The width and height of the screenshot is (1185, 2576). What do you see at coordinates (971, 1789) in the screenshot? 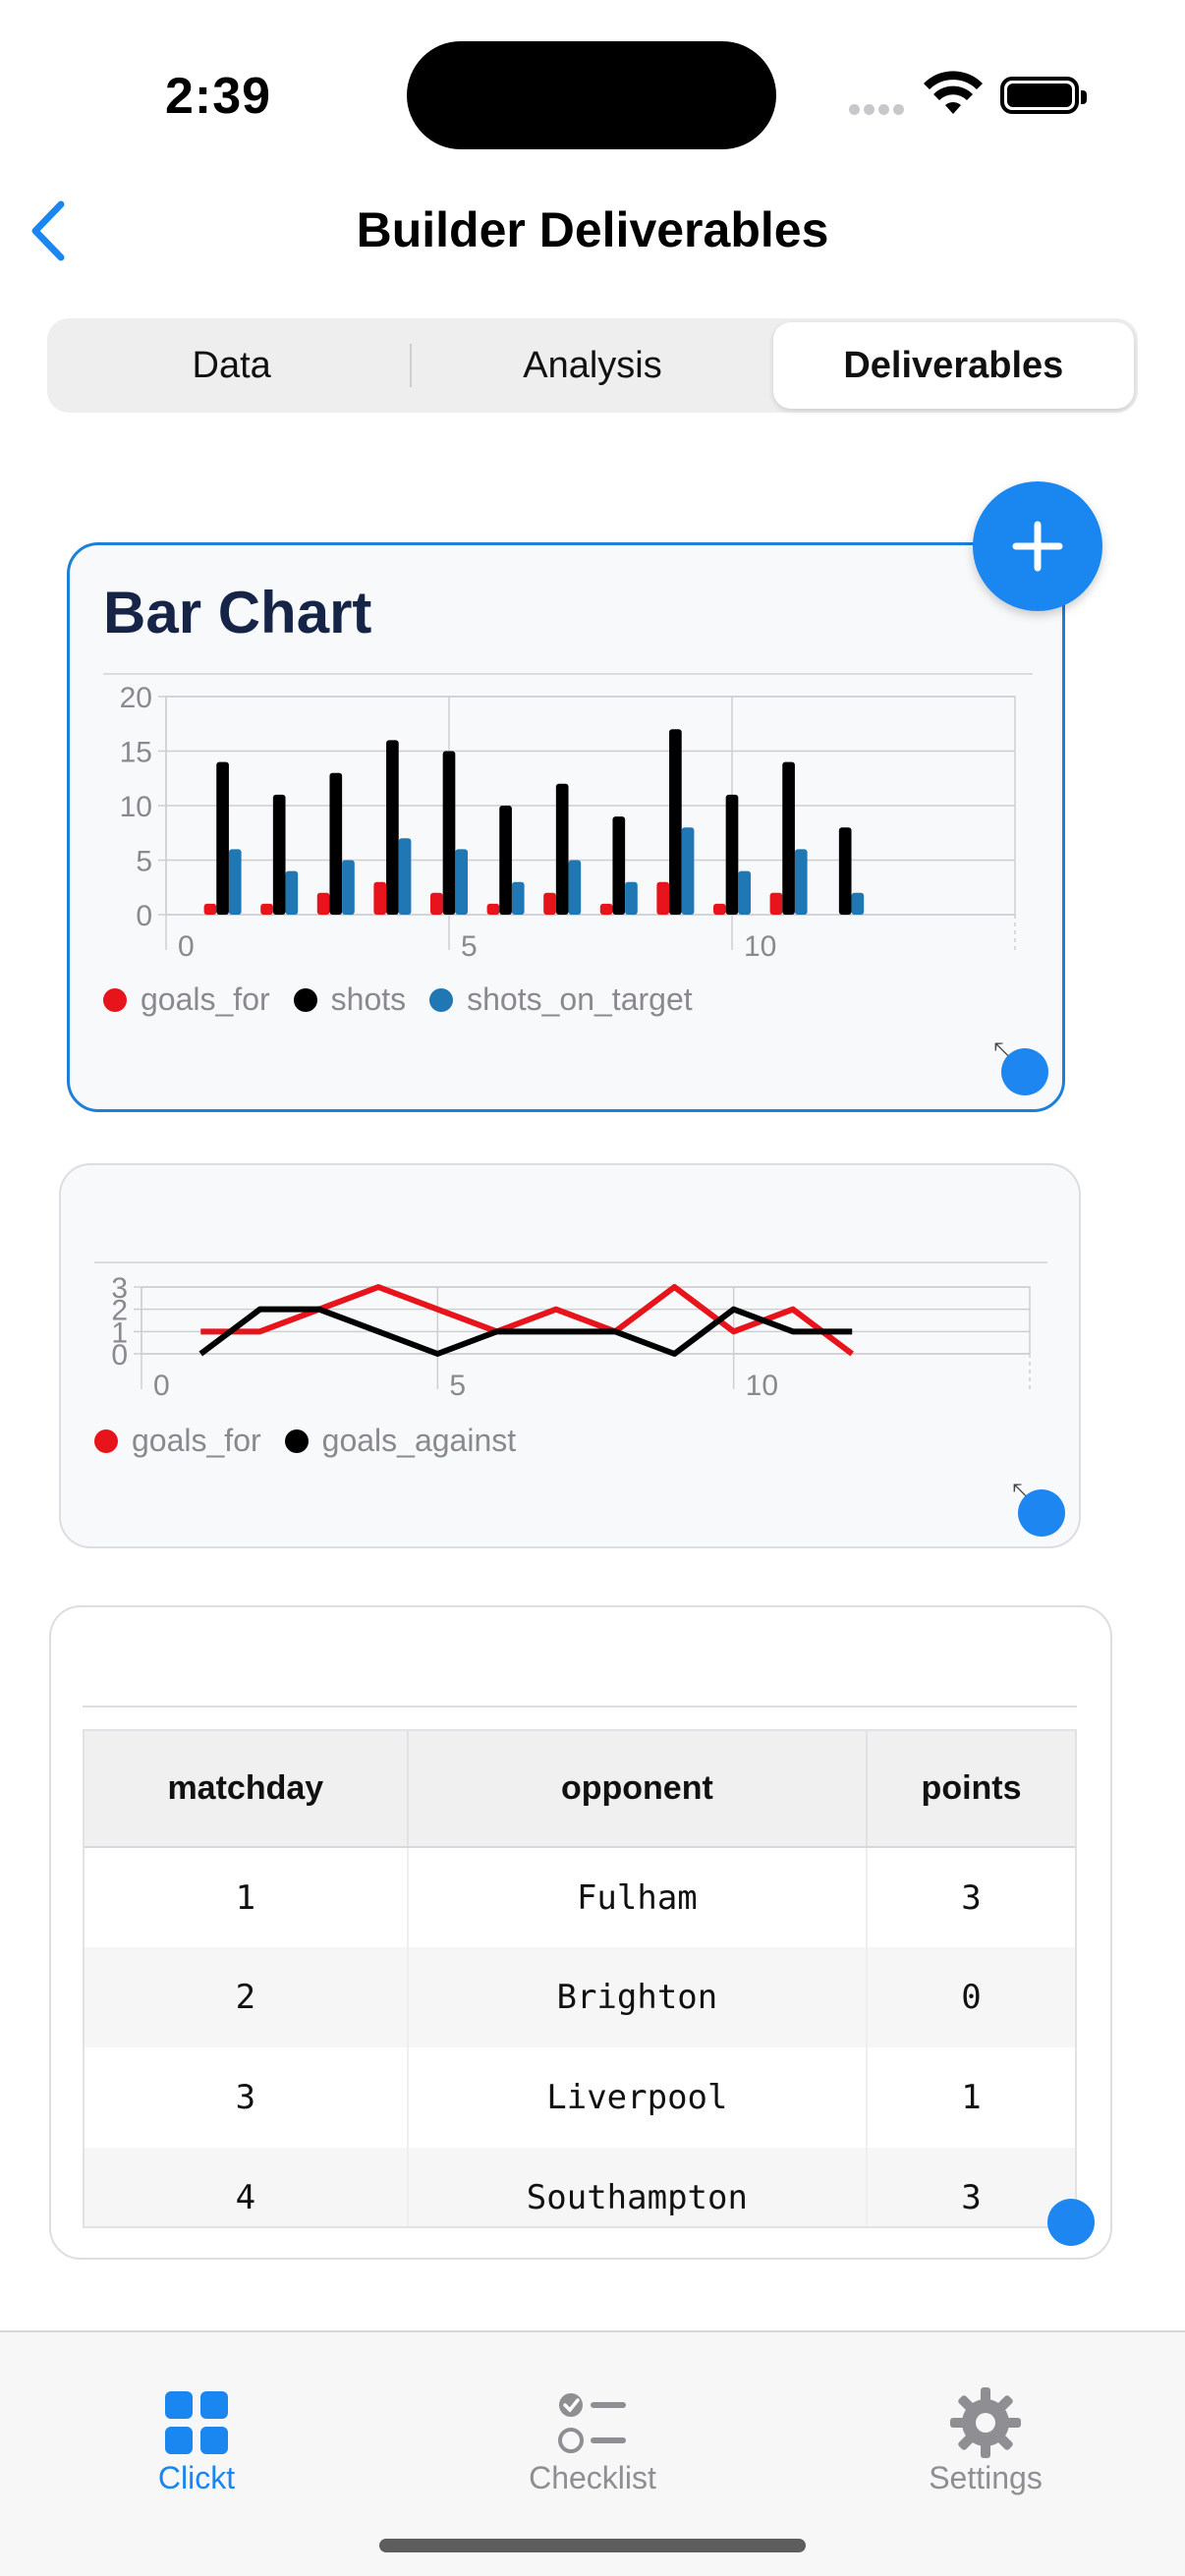
I see `column-header: points` at bounding box center [971, 1789].